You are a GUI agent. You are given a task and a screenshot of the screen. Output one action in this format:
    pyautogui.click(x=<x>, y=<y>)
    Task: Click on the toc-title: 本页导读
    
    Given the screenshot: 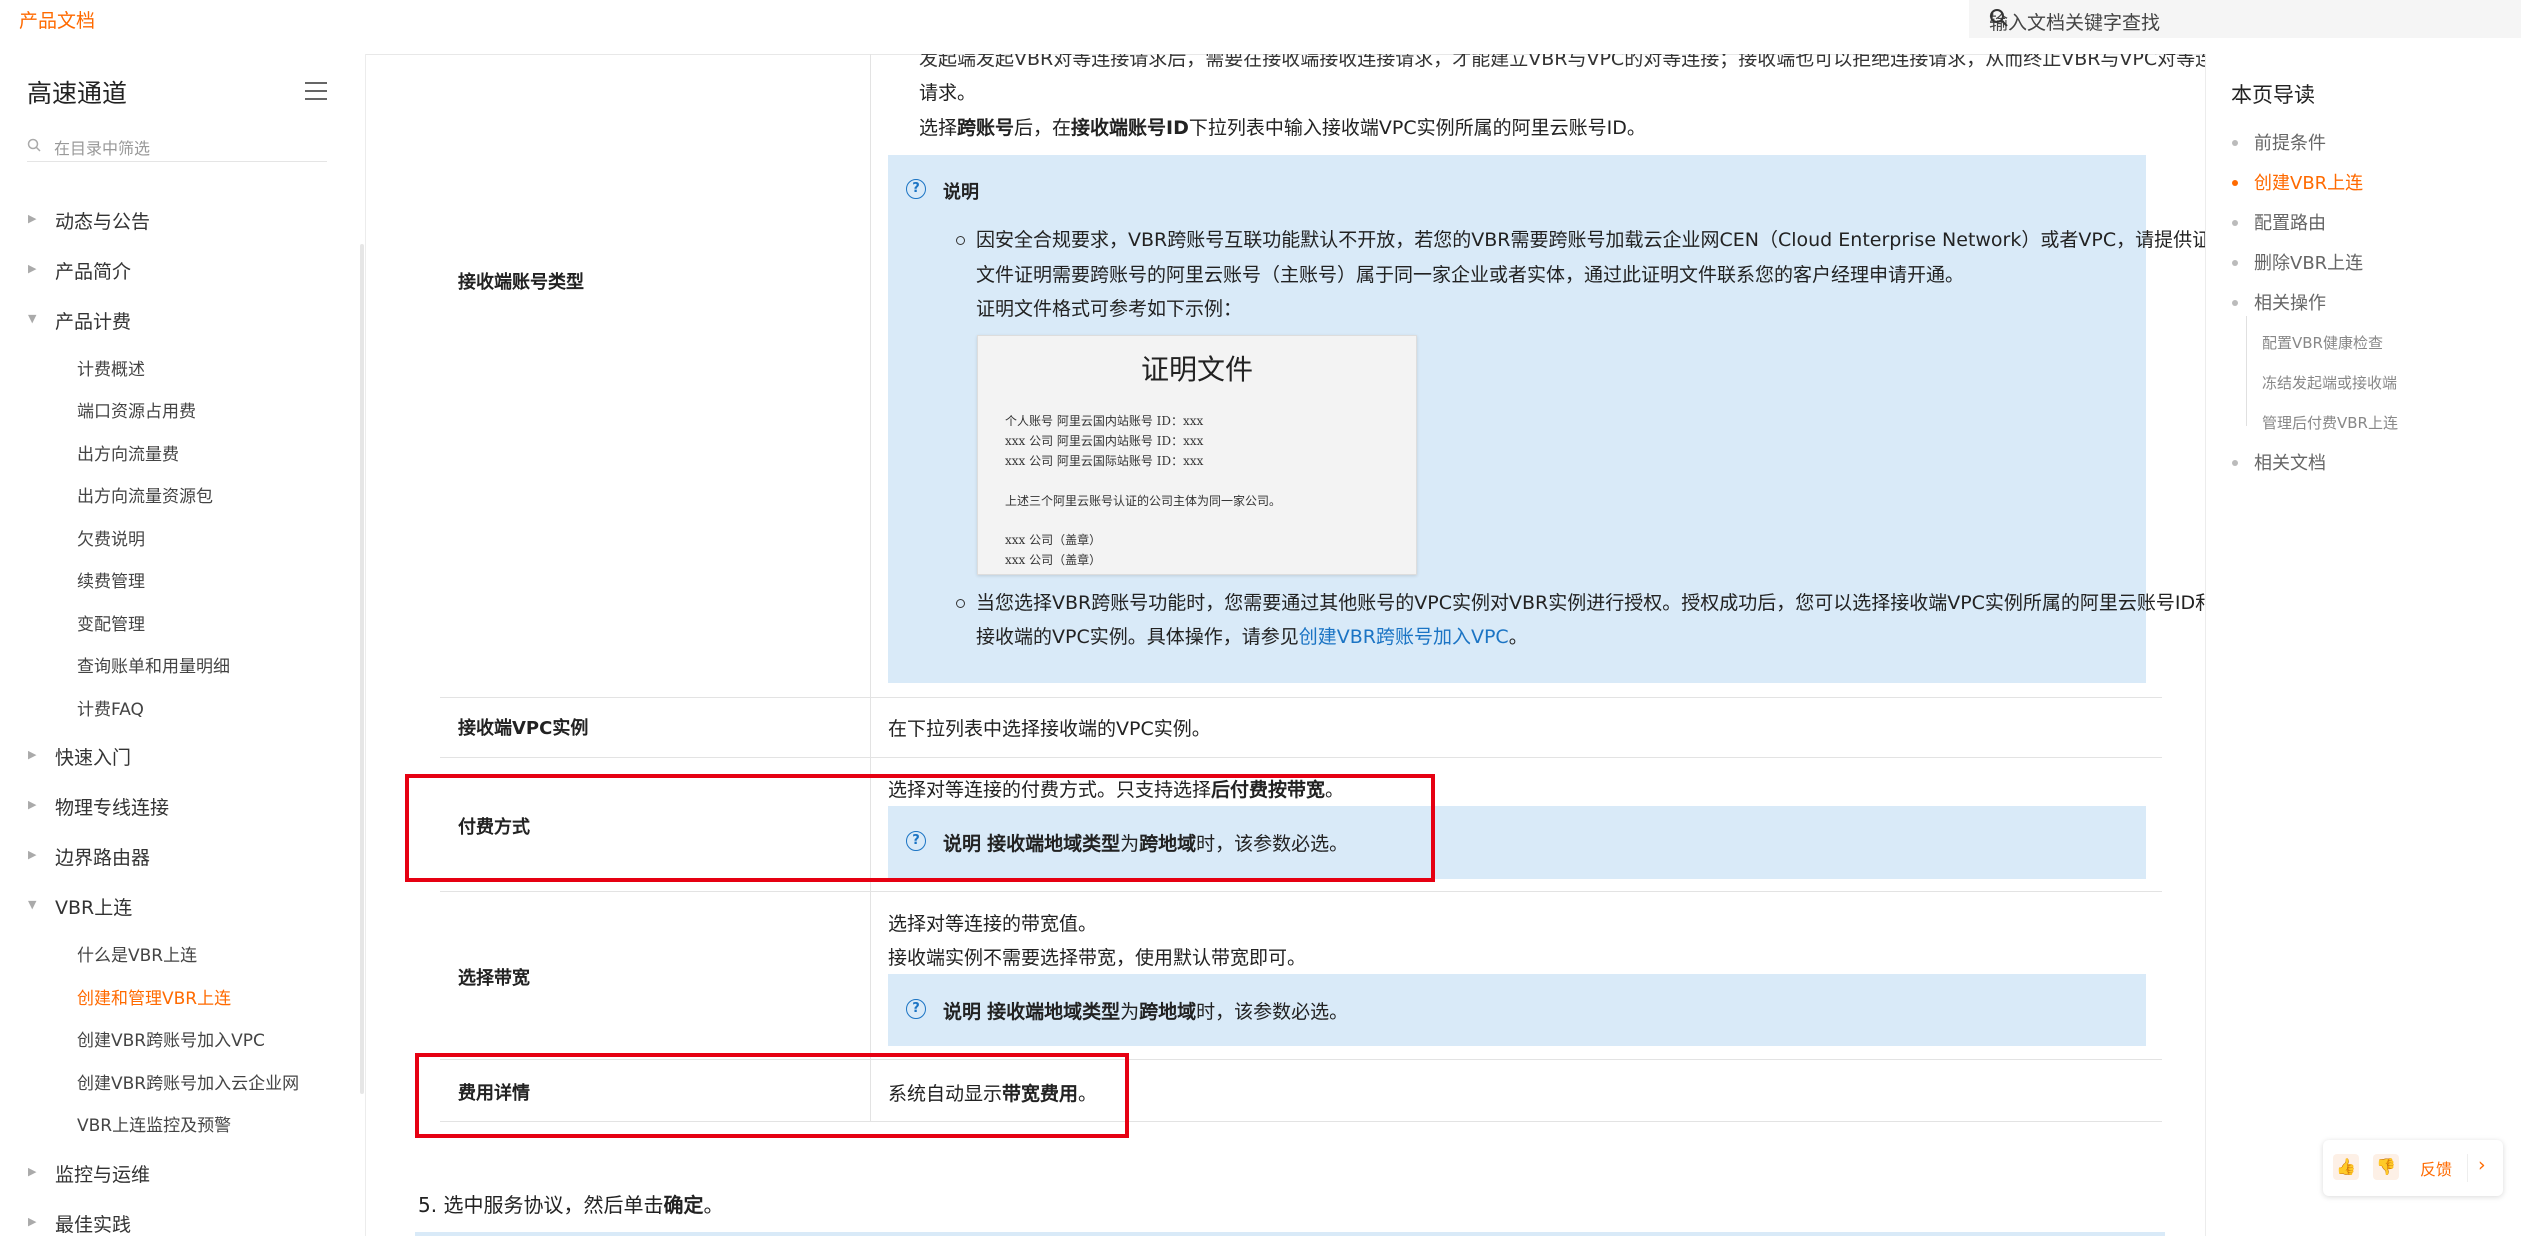 What is the action you would take?
    pyautogui.click(x=2273, y=95)
    